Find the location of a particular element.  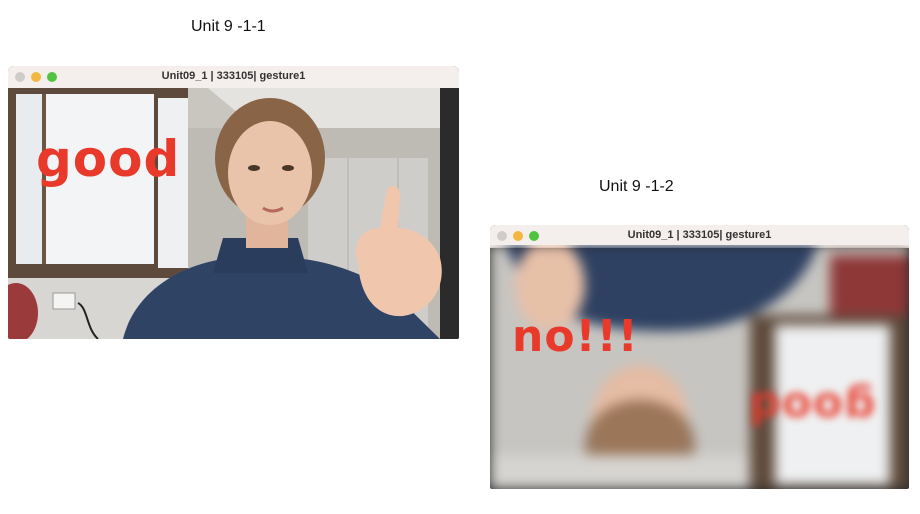

caption-left: Unit 9 -1-1 is located at coordinates (228, 26).